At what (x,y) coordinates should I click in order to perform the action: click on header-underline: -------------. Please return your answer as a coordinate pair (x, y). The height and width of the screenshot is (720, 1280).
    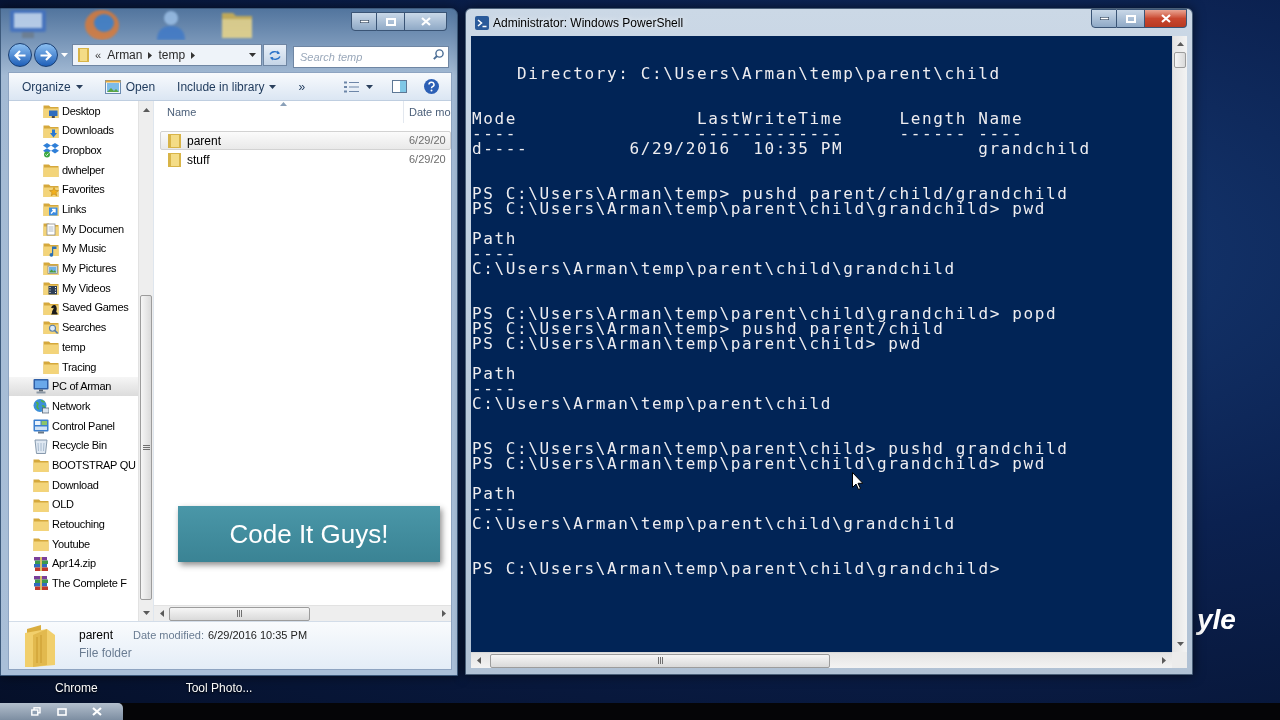
    Looking at the image, I should click on (770, 133).